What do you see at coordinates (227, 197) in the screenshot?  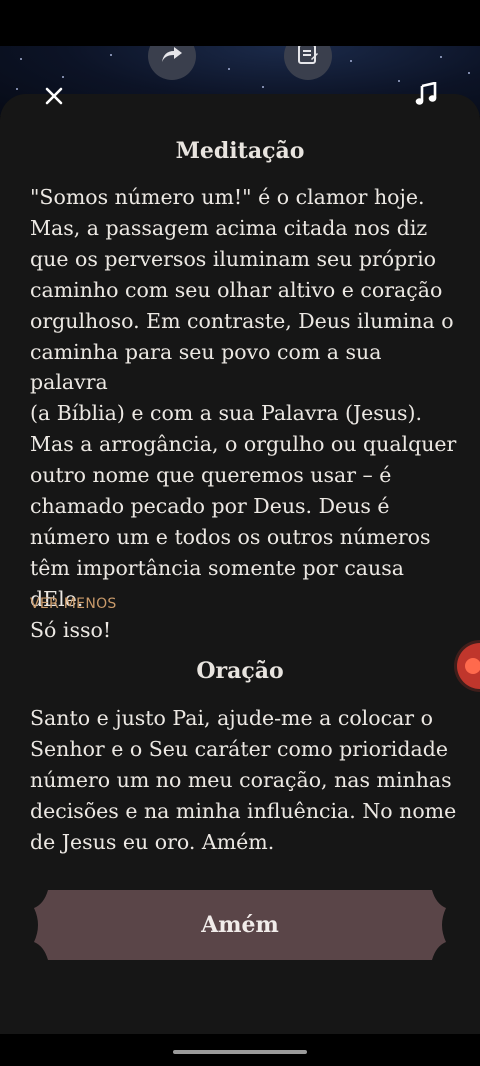 I see `meditation-line: "Somos número um!" é o clamor hoje.` at bounding box center [227, 197].